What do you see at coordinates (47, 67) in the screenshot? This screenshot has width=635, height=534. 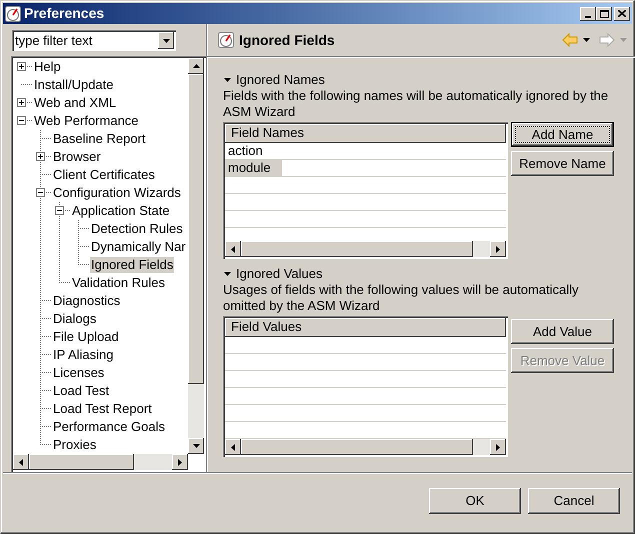 I see `tree-item: Help` at bounding box center [47, 67].